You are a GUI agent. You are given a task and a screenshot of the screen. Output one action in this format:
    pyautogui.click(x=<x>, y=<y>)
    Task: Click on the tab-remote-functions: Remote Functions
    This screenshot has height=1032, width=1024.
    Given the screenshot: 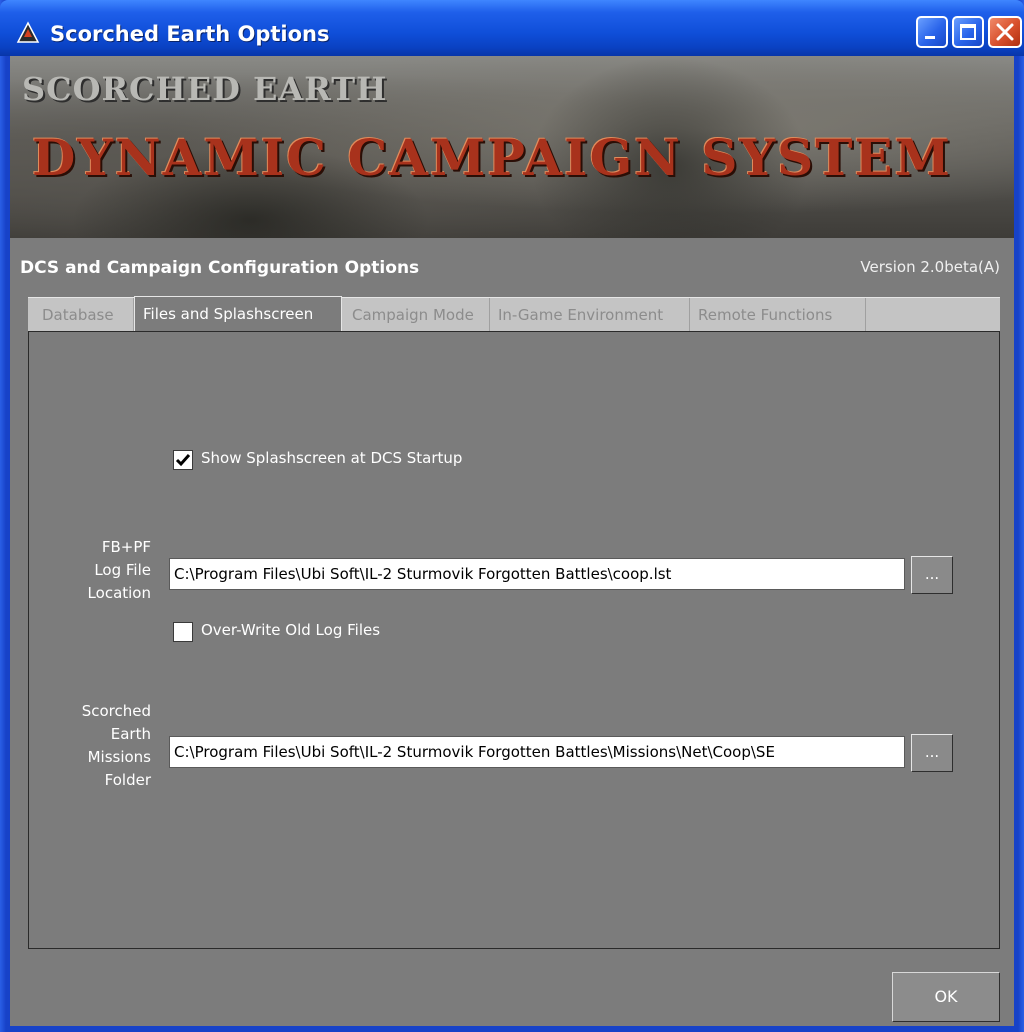 What is the action you would take?
    pyautogui.click(x=778, y=315)
    